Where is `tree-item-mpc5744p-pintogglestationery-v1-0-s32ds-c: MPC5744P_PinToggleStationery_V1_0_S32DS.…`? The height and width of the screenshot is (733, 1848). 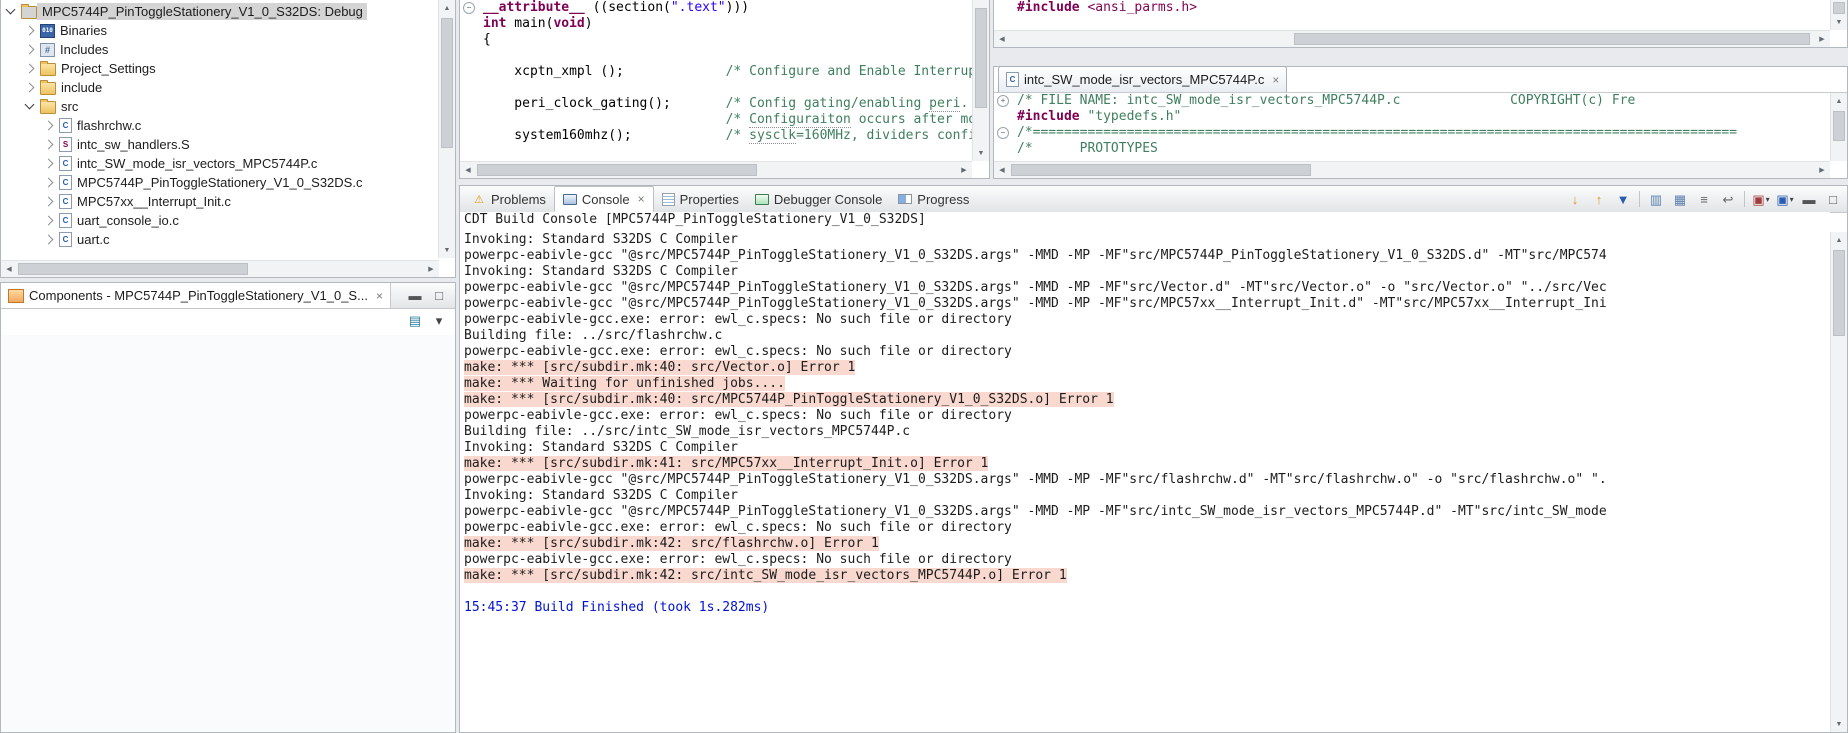 tree-item-mpc5744p-pintogglestationery-v1-0-s32ds-c: MPC5744P_PinToggleStationery_V1_0_S32DS.… is located at coordinates (219, 182).